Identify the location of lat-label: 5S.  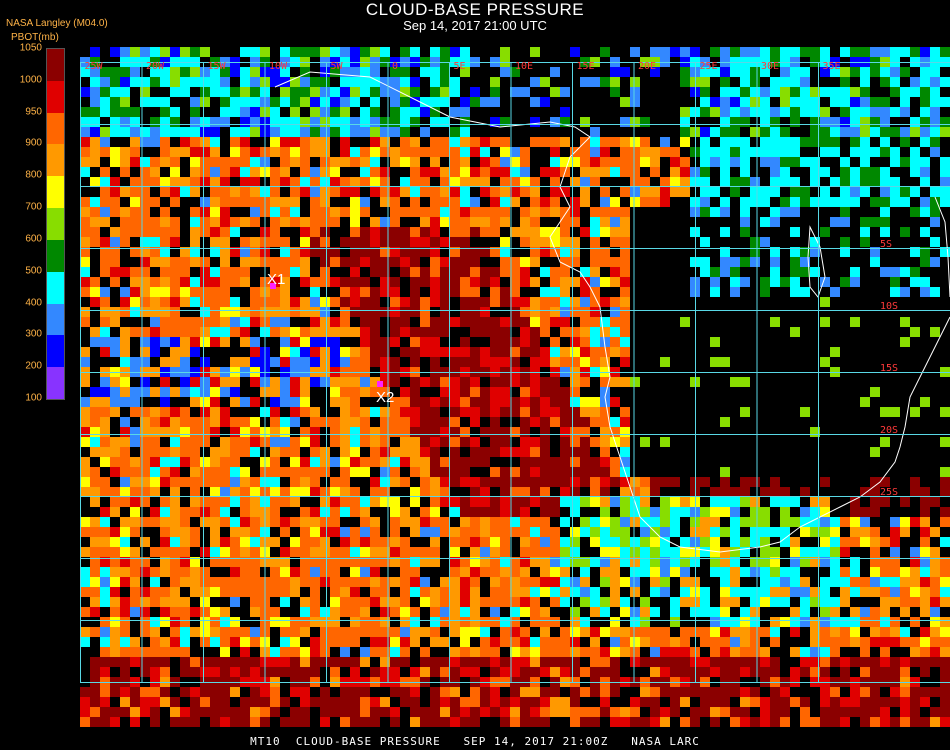
(886, 244).